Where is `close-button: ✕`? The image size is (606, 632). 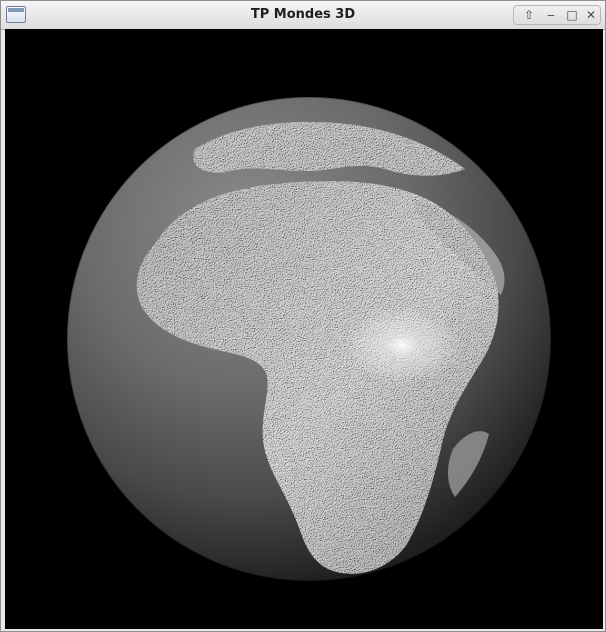
close-button: ✕ is located at coordinates (591, 15).